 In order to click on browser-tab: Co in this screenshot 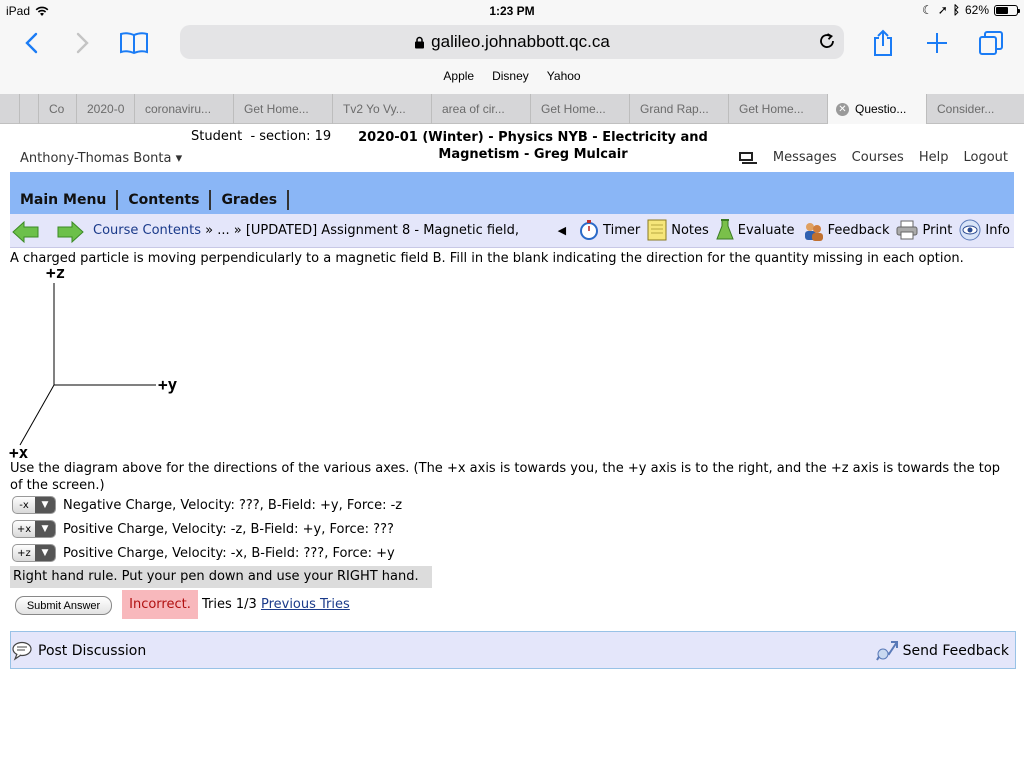, I will do `click(57, 109)`.